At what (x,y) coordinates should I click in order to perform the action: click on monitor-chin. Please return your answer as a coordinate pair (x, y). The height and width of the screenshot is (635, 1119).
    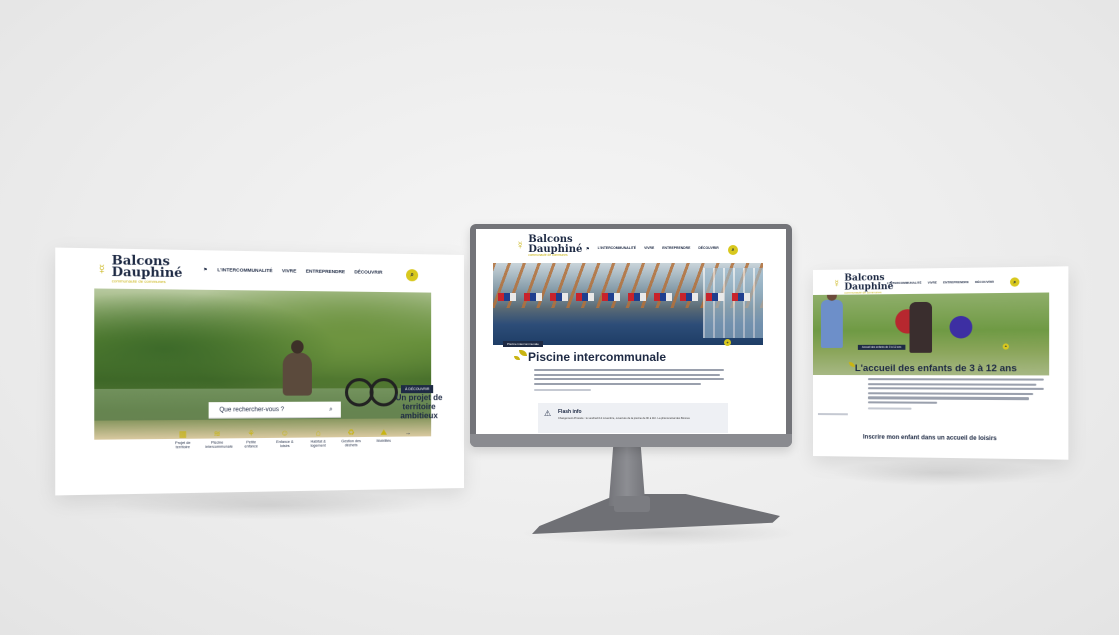
    Looking at the image, I should click on (631, 440).